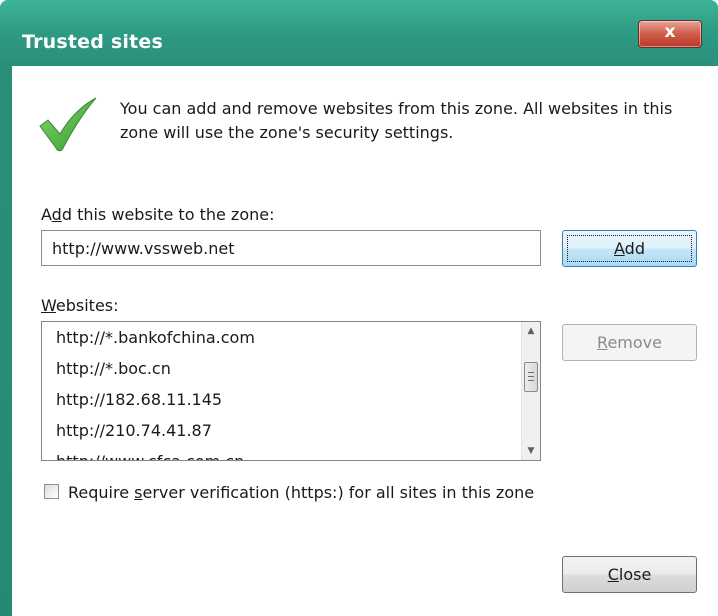  I want to click on add-button: Add, so click(629, 248).